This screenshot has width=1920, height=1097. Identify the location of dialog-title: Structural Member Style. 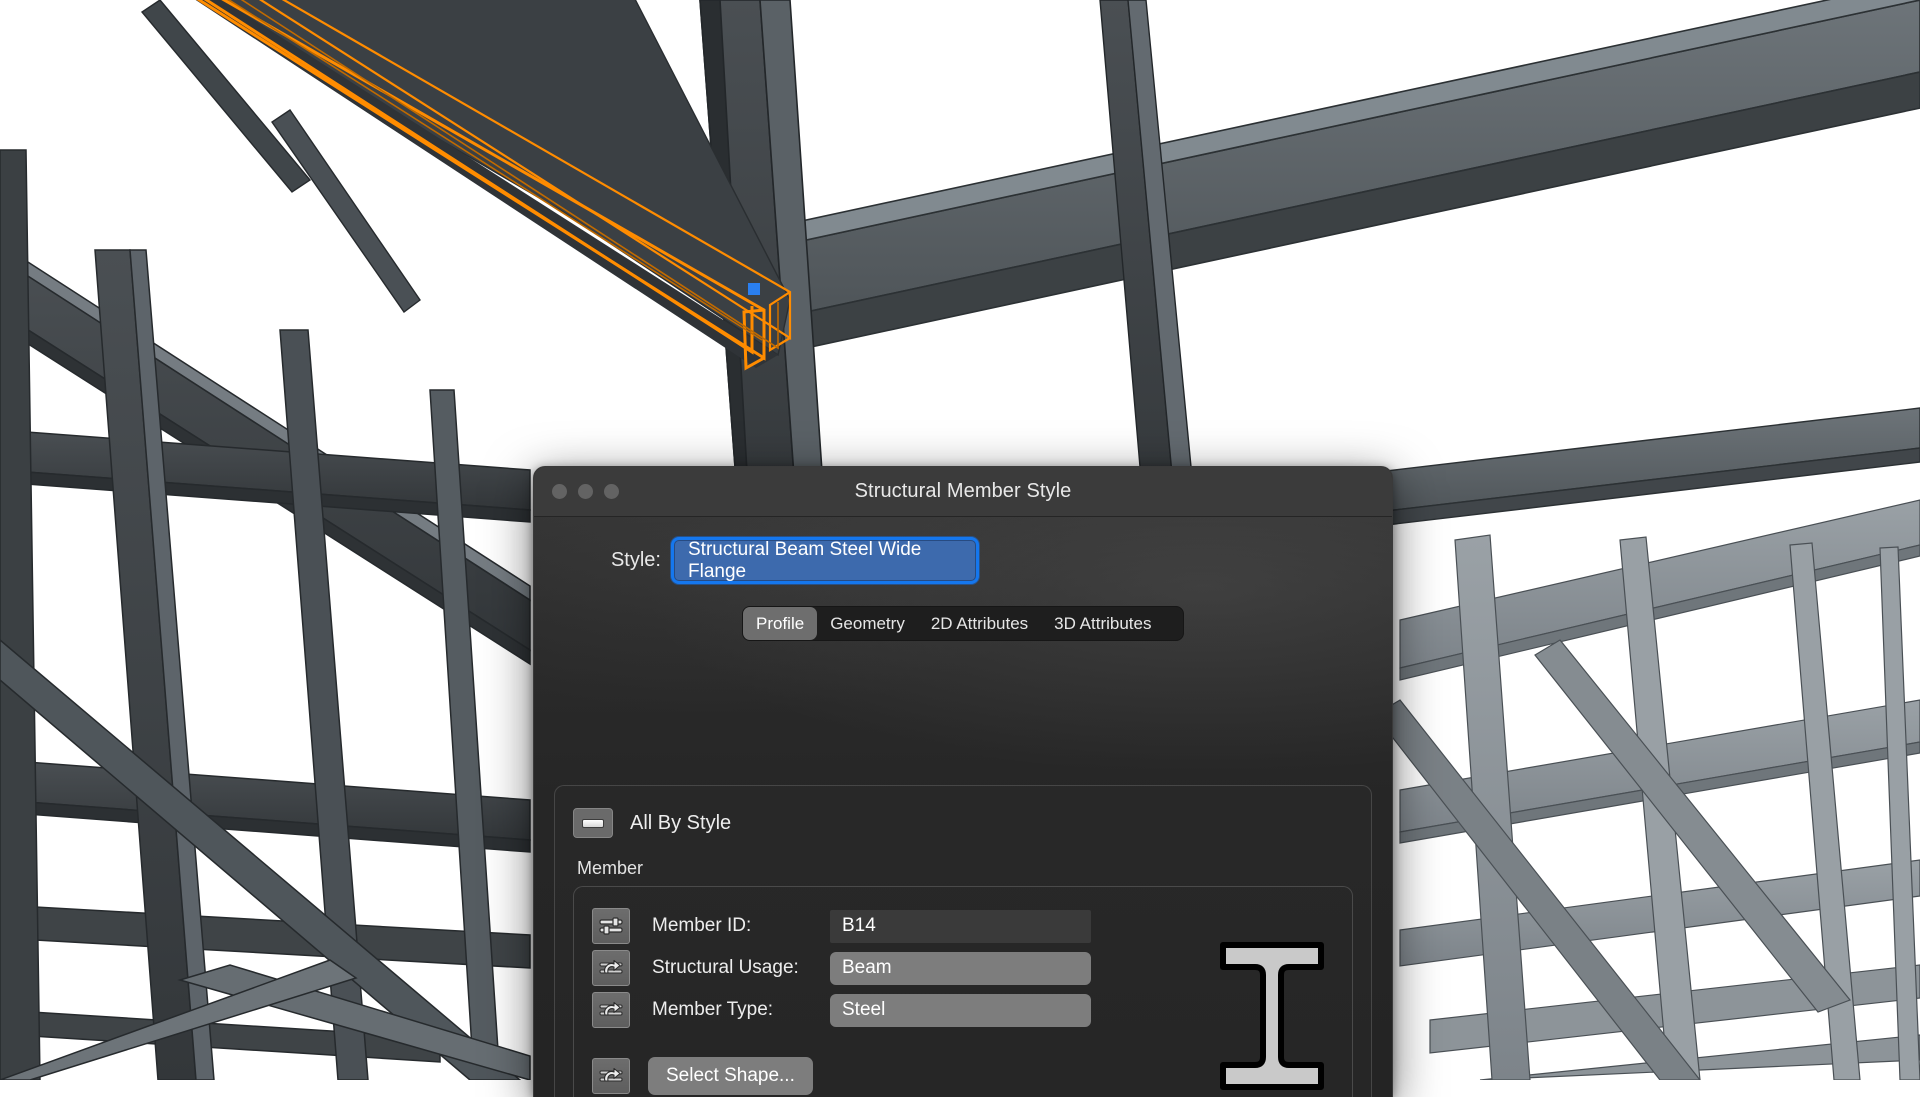
(963, 491).